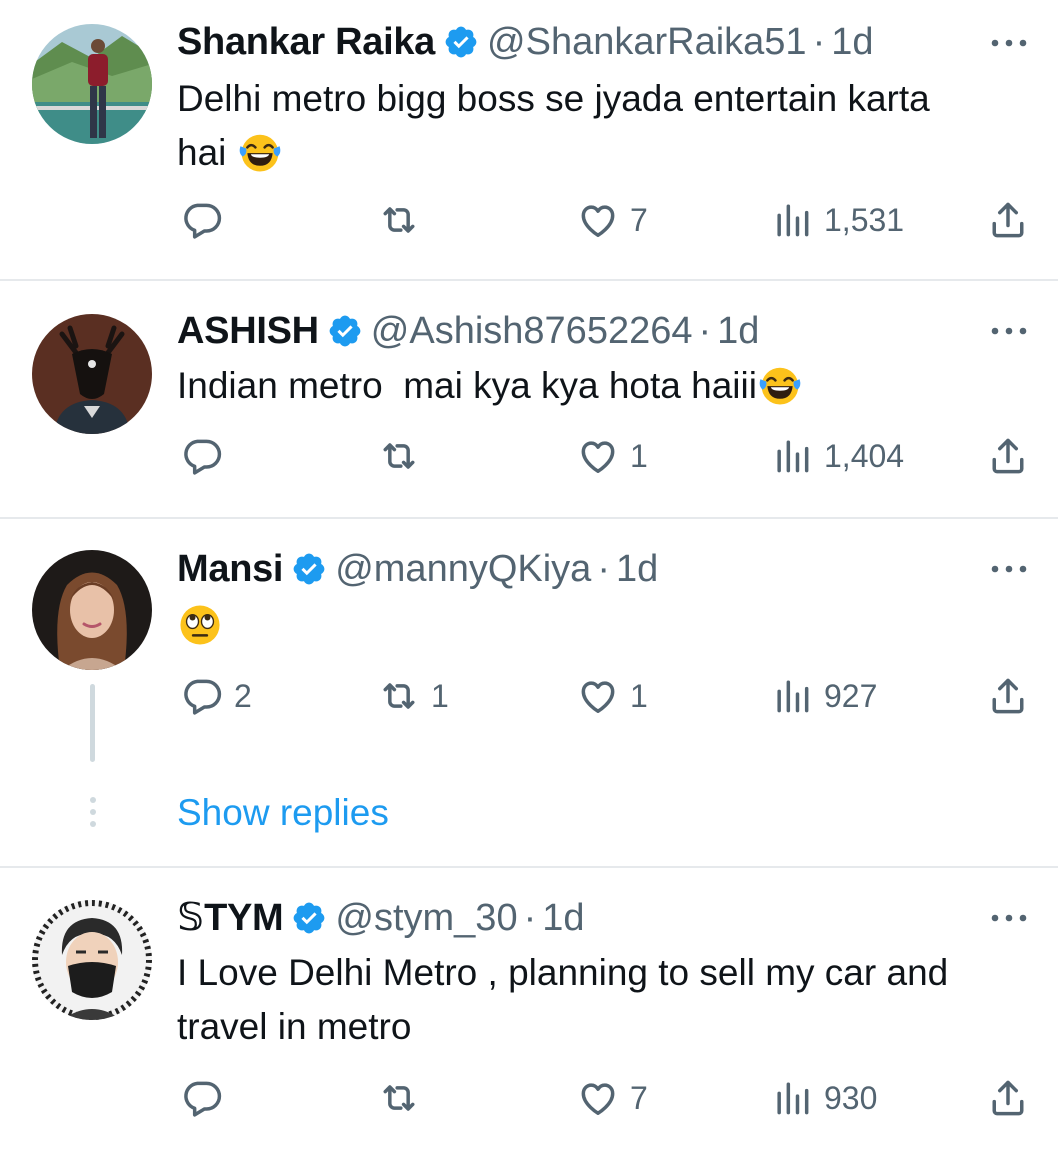 This screenshot has width=1058, height=1156. Describe the element at coordinates (230, 918) in the screenshot. I see `display-name: 𝕊TYM` at that location.